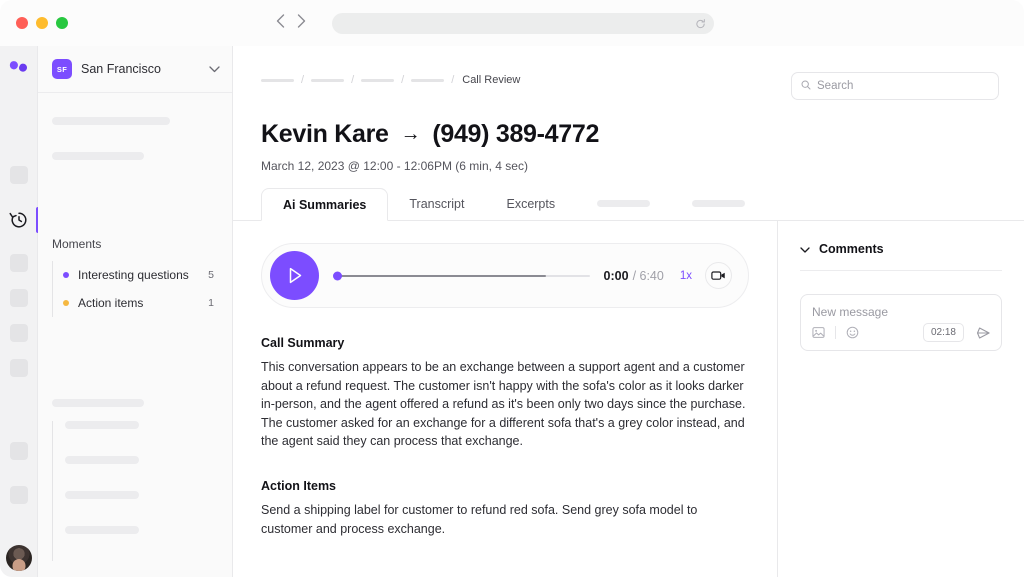 The height and width of the screenshot is (577, 1024). What do you see at coordinates (211, 275) in the screenshot?
I see `moment-count: 5` at bounding box center [211, 275].